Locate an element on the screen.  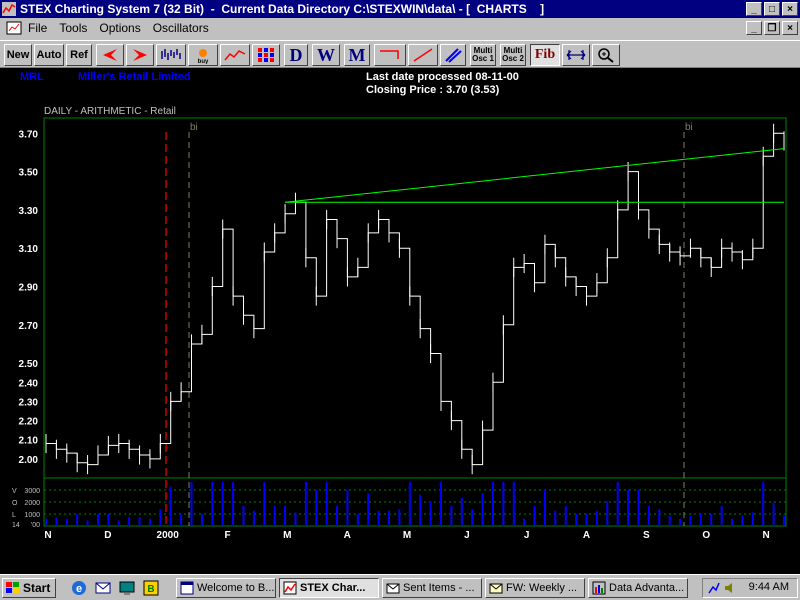
system-tray: 9:44 AM is located at coordinates (750, 588).